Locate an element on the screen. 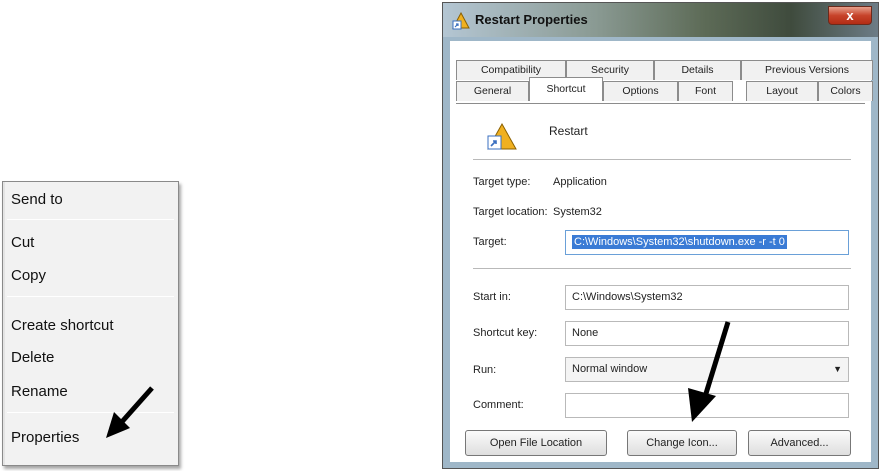  target-location-label: Target location: is located at coordinates (510, 212).